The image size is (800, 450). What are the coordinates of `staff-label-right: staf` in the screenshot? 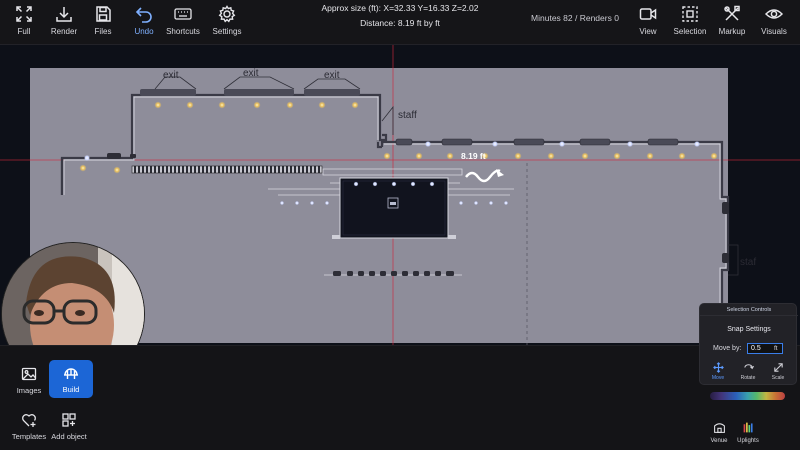 It's located at (748, 262).